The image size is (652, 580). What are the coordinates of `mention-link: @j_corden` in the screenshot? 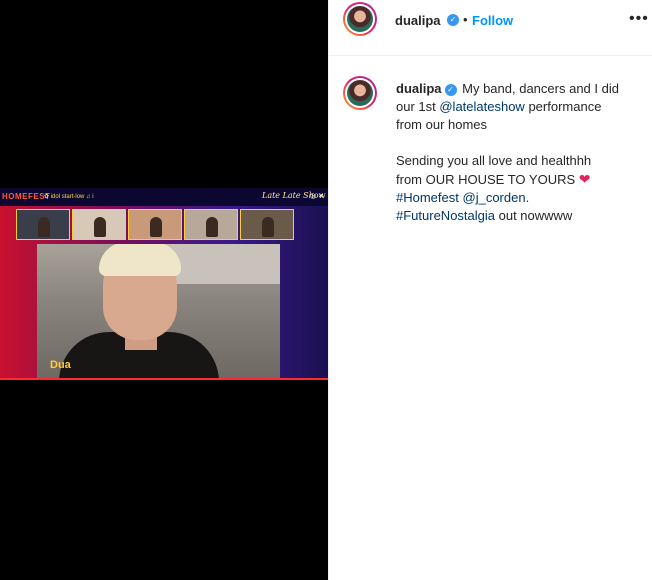 It's located at (494, 197).